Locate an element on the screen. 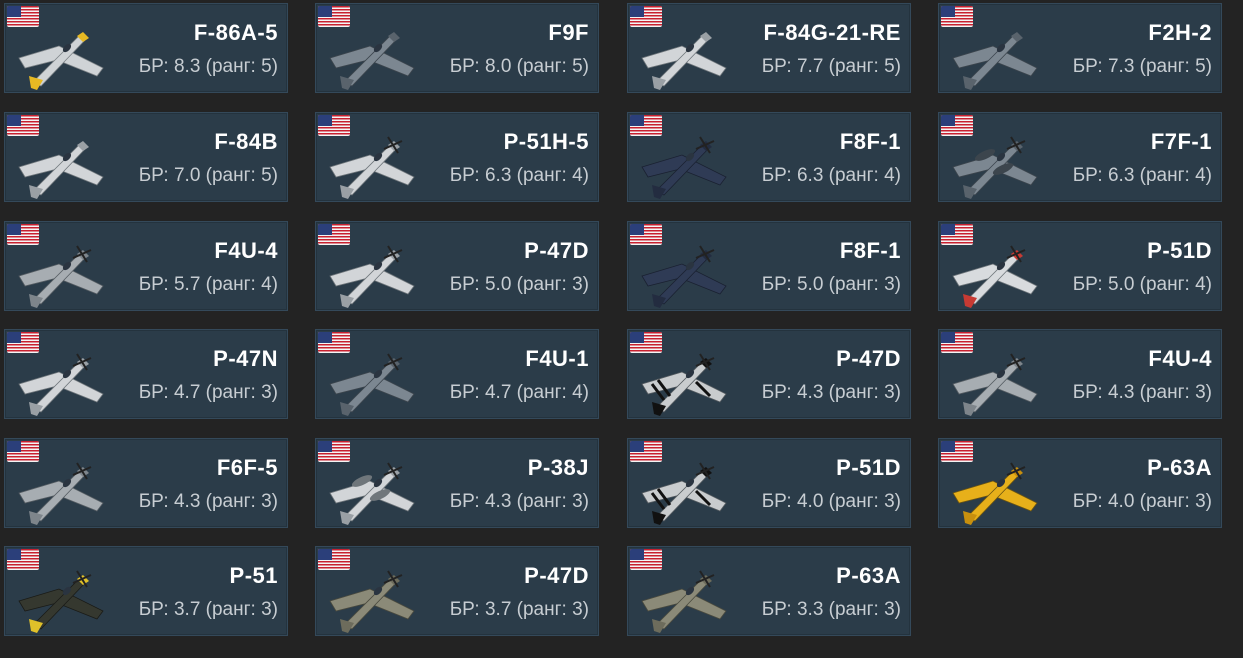 The width and height of the screenshot is (1243, 658). vehicle-card: F7F-1 БР: 6.3 (ранг: 4) is located at coordinates (1080, 157).